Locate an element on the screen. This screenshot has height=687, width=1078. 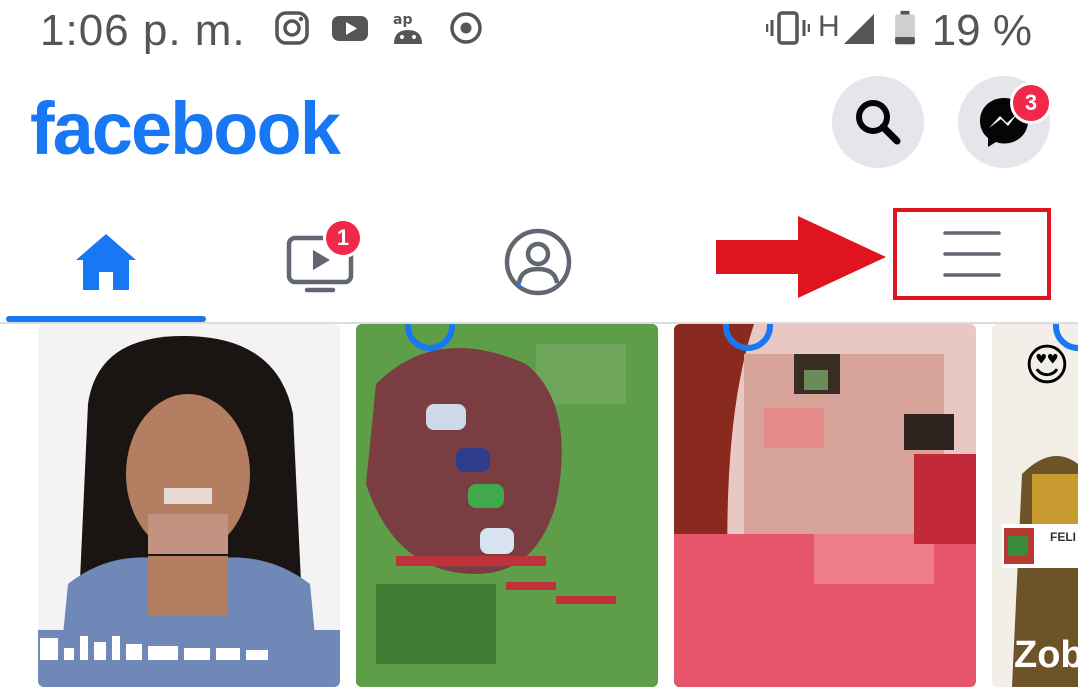
youtube-icon is located at coordinates (350, 28).